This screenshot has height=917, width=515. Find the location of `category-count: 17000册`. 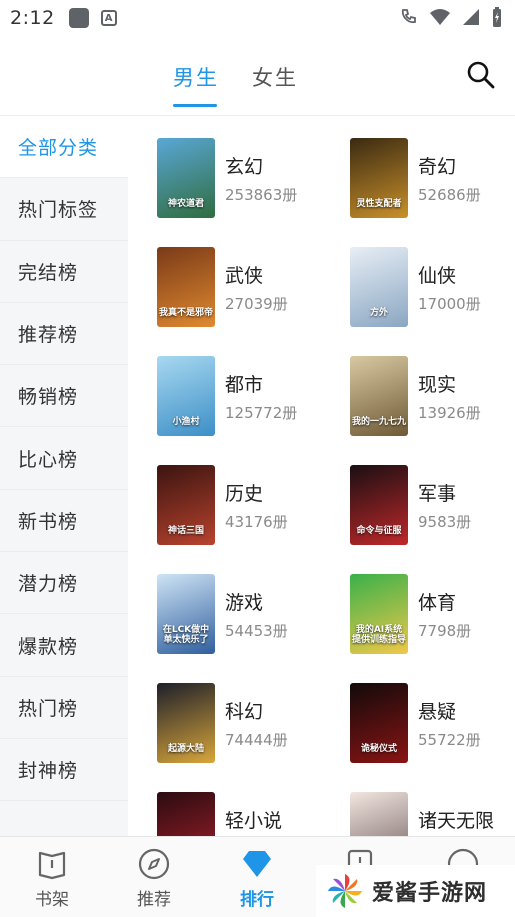

category-count: 17000册 is located at coordinates (449, 304).